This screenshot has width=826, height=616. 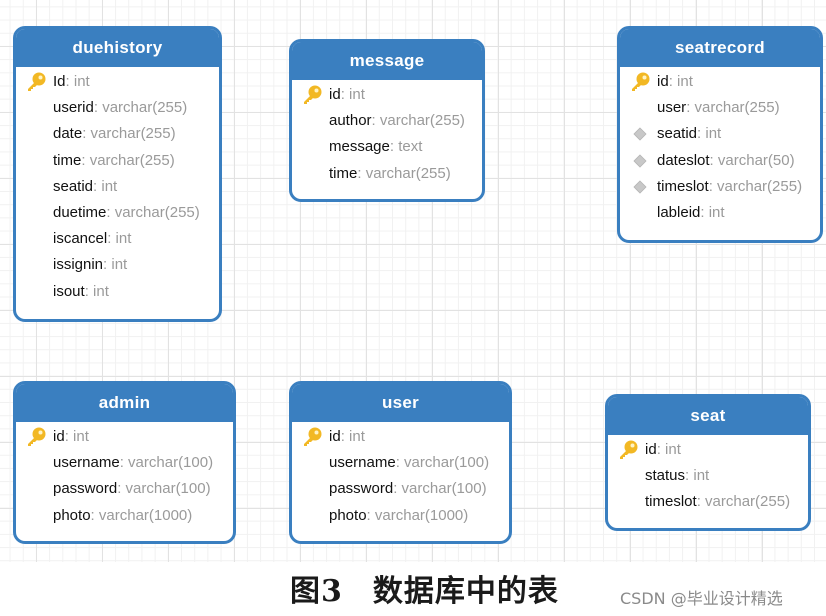 I want to click on field-row: lableid: int, so click(x=720, y=213).